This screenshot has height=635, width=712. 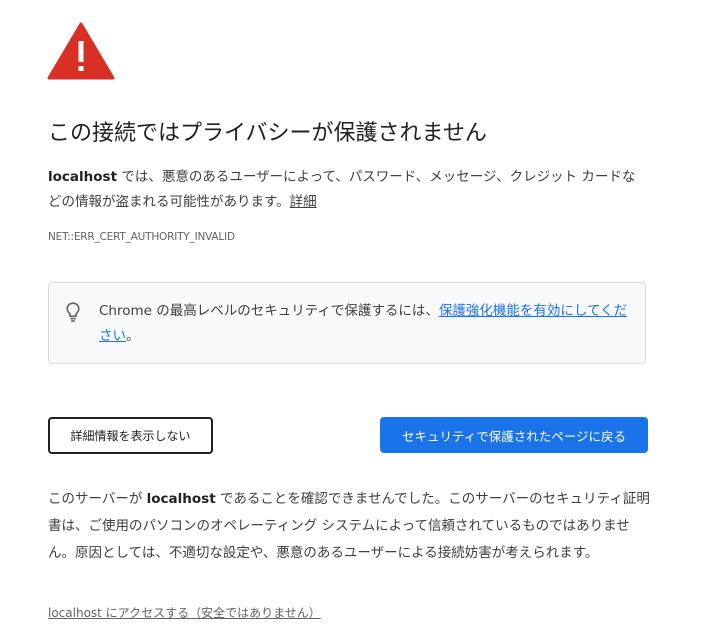 What do you see at coordinates (267, 133) in the screenshot?
I see `page-title: この接続ではプライバシーが保護されません` at bounding box center [267, 133].